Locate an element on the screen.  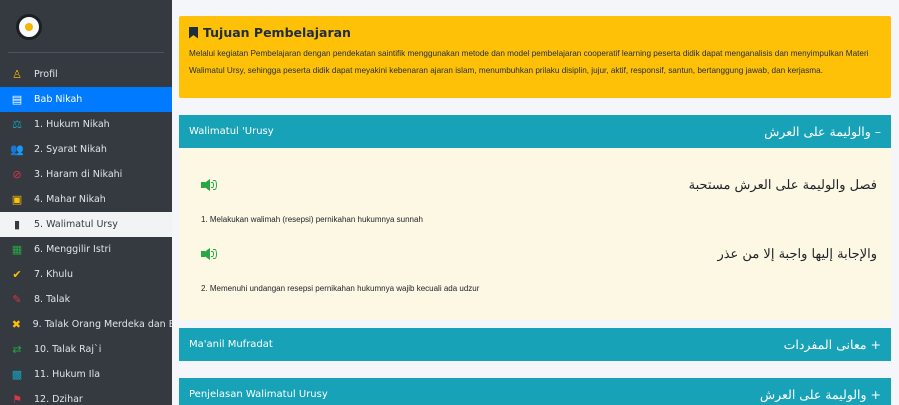
sidebar-item-label: 1. Hukum Nikah is located at coordinates (72, 124).